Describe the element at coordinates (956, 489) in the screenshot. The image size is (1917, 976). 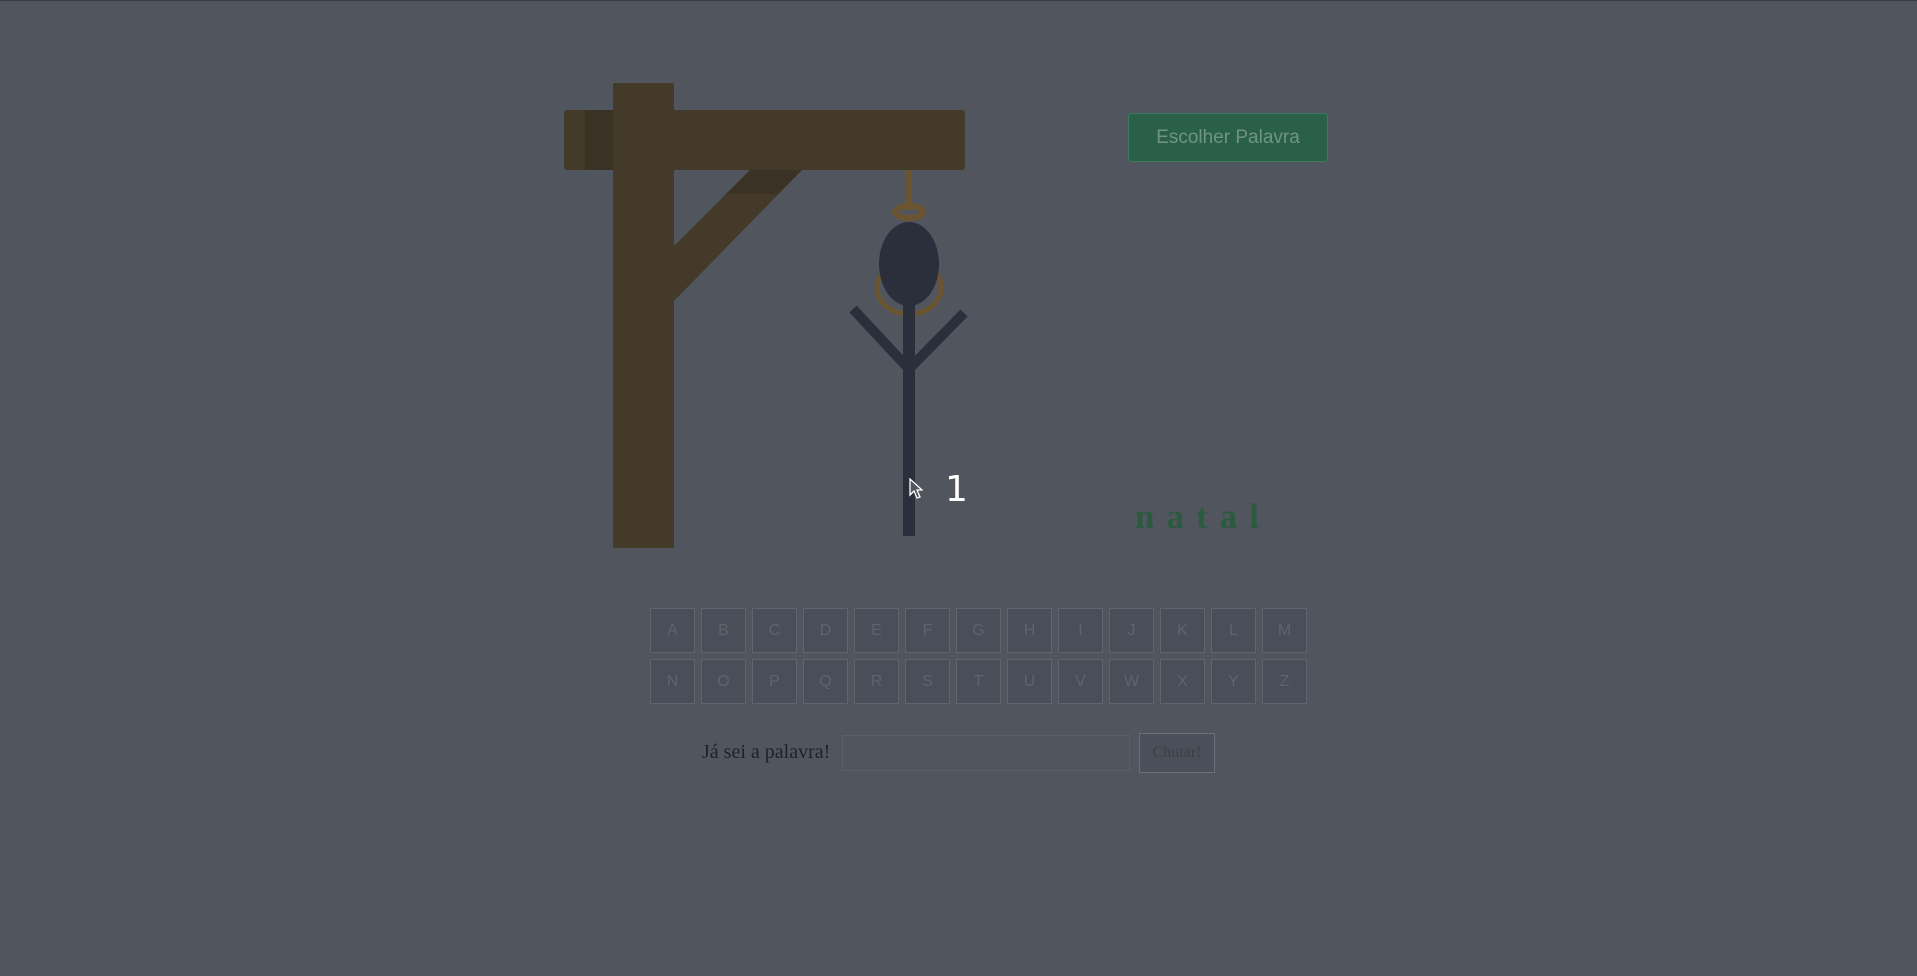
I see `error-counter: 1` at that location.